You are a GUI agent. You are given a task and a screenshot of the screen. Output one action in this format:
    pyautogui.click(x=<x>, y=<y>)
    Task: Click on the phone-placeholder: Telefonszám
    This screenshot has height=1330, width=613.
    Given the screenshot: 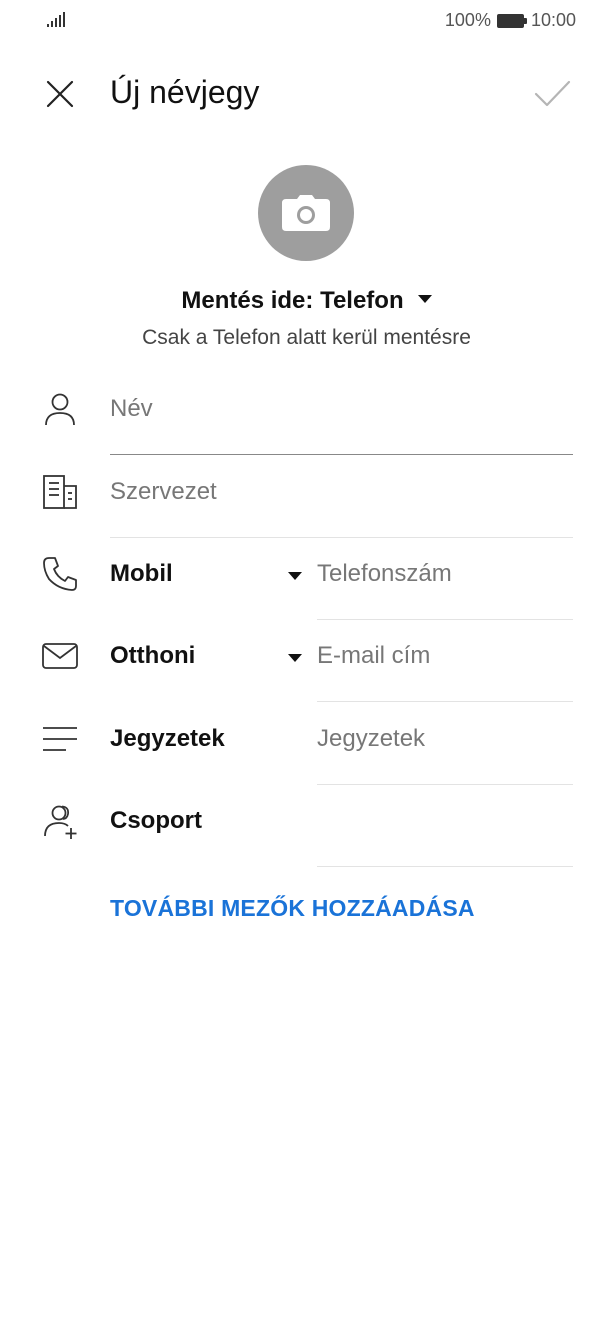 What is the action you would take?
    pyautogui.click(x=384, y=573)
    